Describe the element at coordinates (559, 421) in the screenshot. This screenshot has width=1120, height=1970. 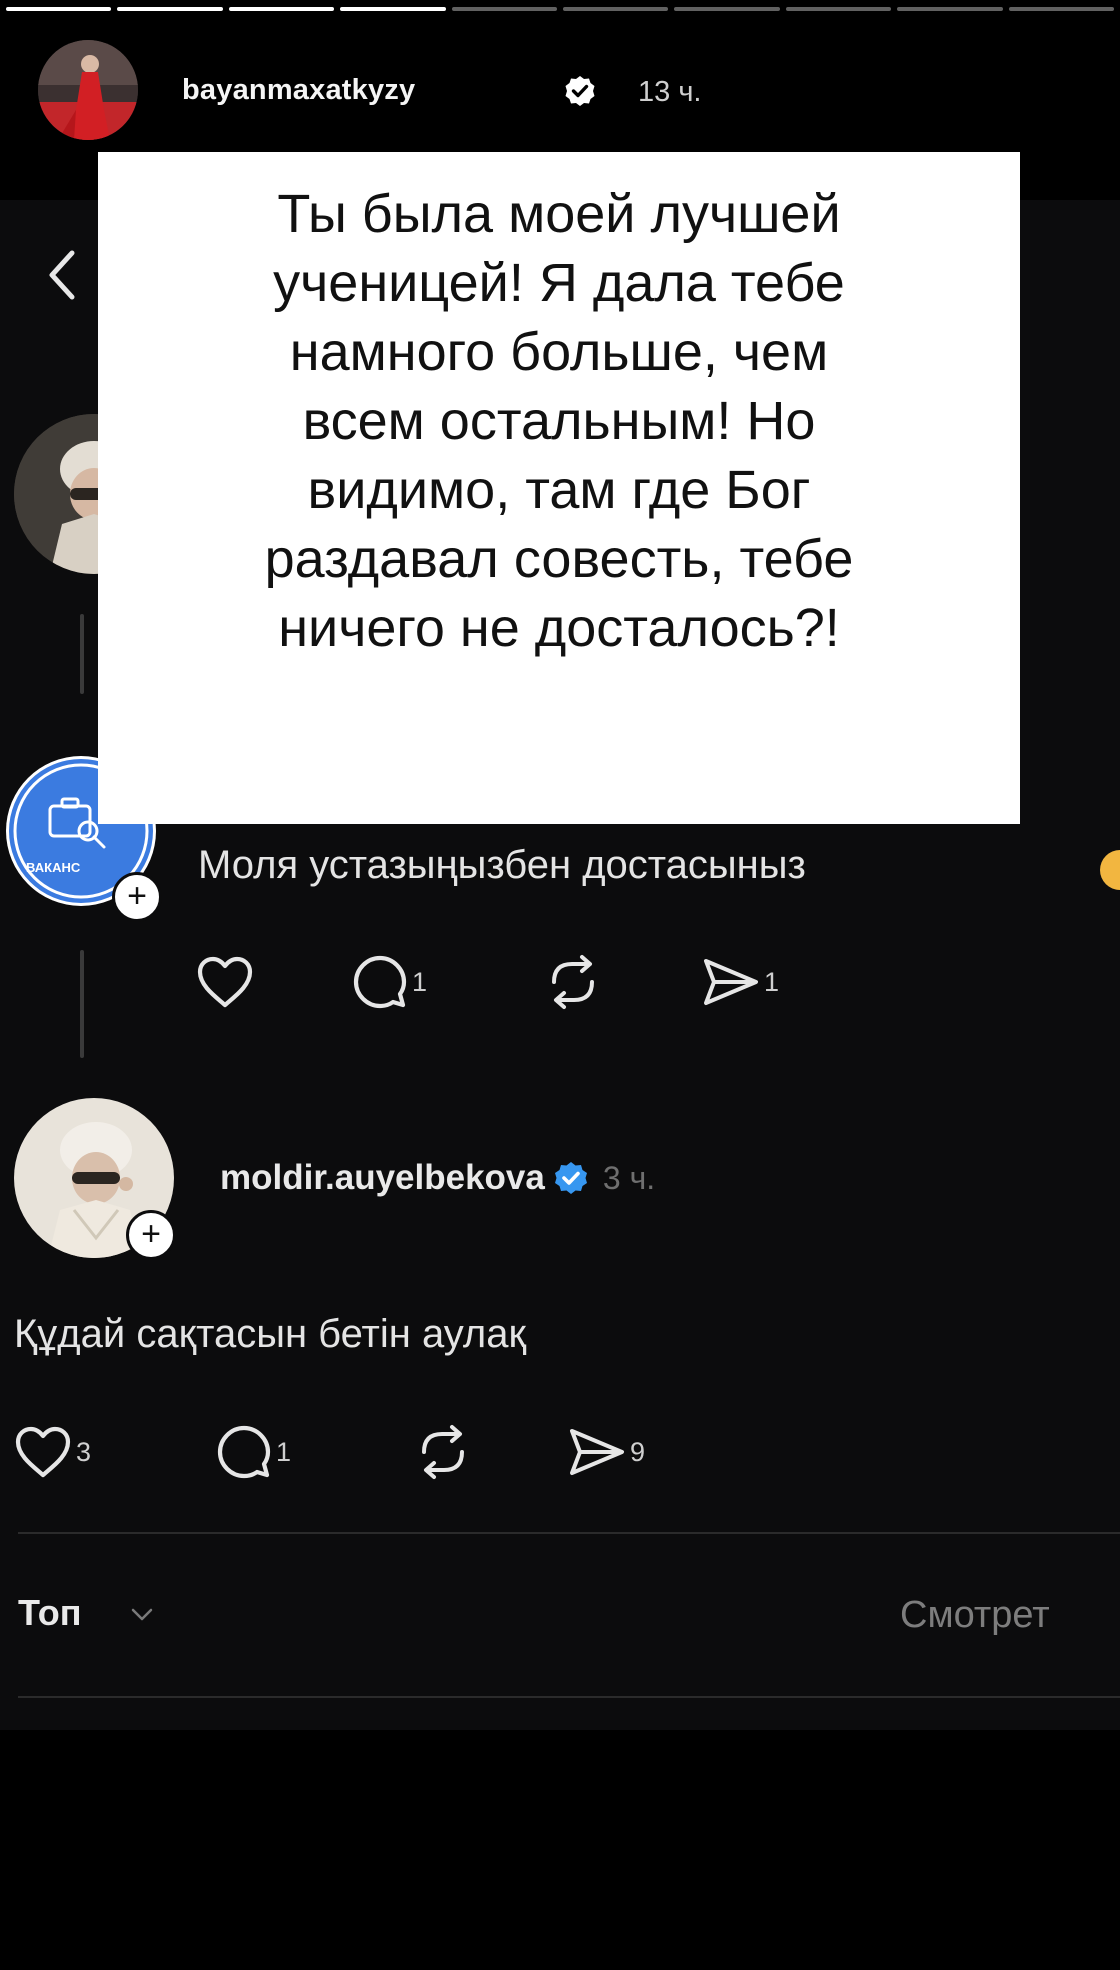
I see `story-text-line: всем остальным! Но` at that location.